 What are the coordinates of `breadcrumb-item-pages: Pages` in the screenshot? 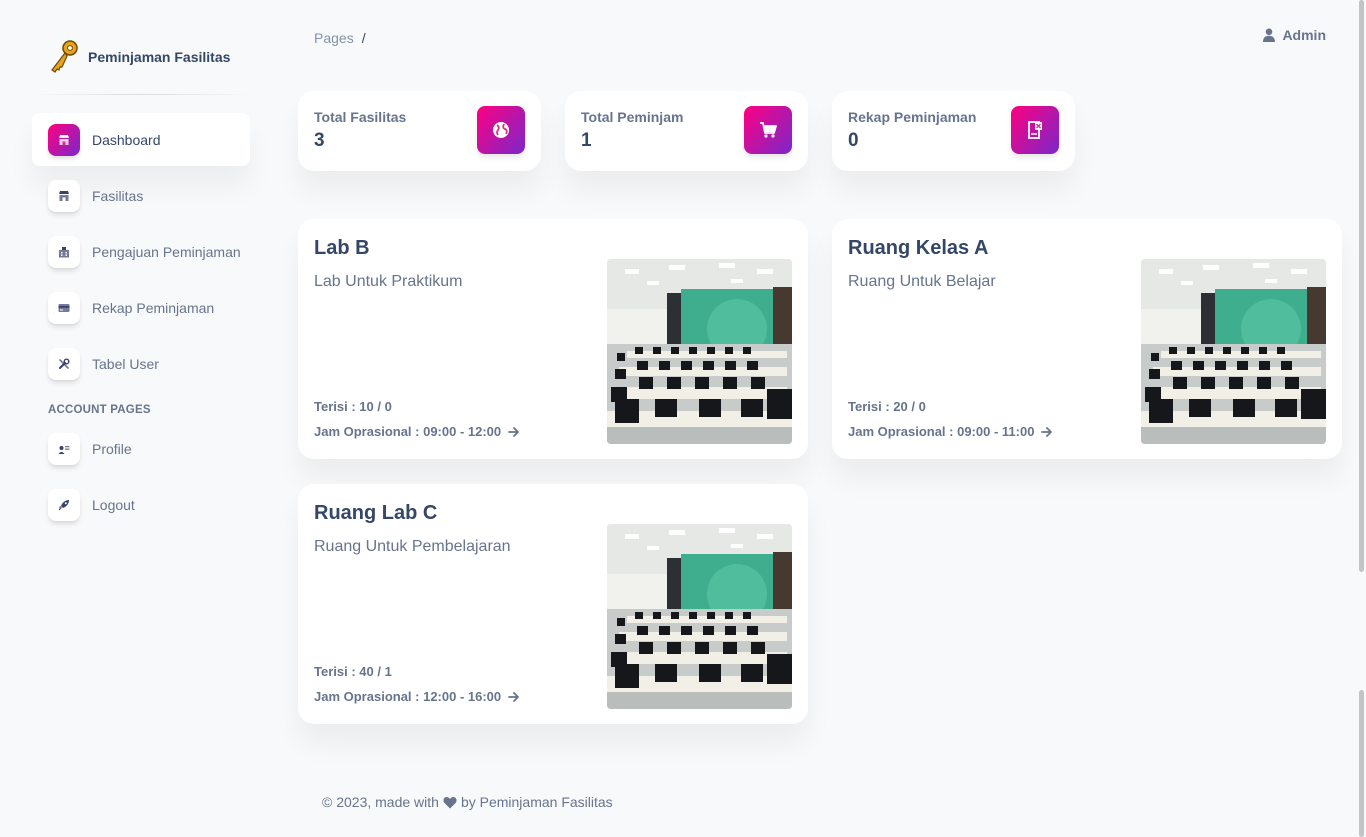 It's located at (334, 38).